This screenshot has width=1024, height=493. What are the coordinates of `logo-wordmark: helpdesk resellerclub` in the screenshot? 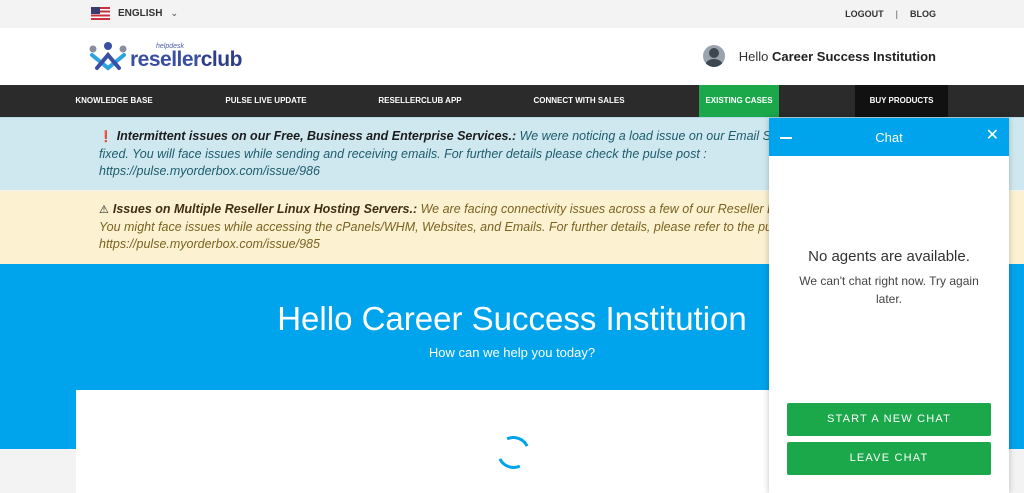 It's located at (186, 58).